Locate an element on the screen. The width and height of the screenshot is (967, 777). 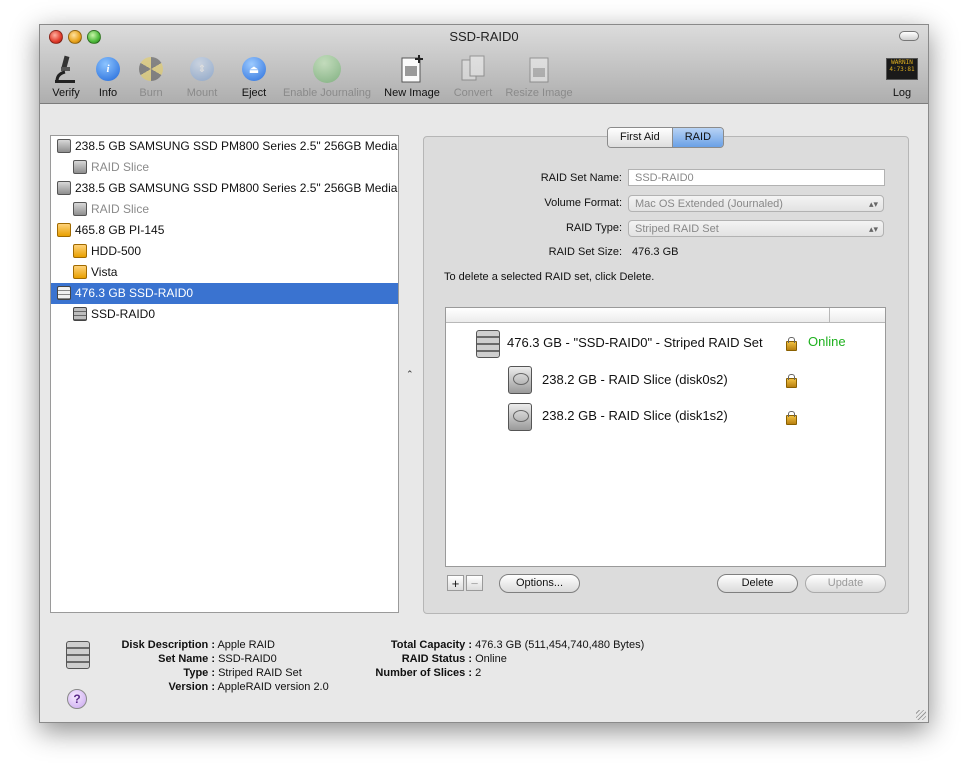
raid-type-label: RAID Type: is located at coordinates (593, 228).